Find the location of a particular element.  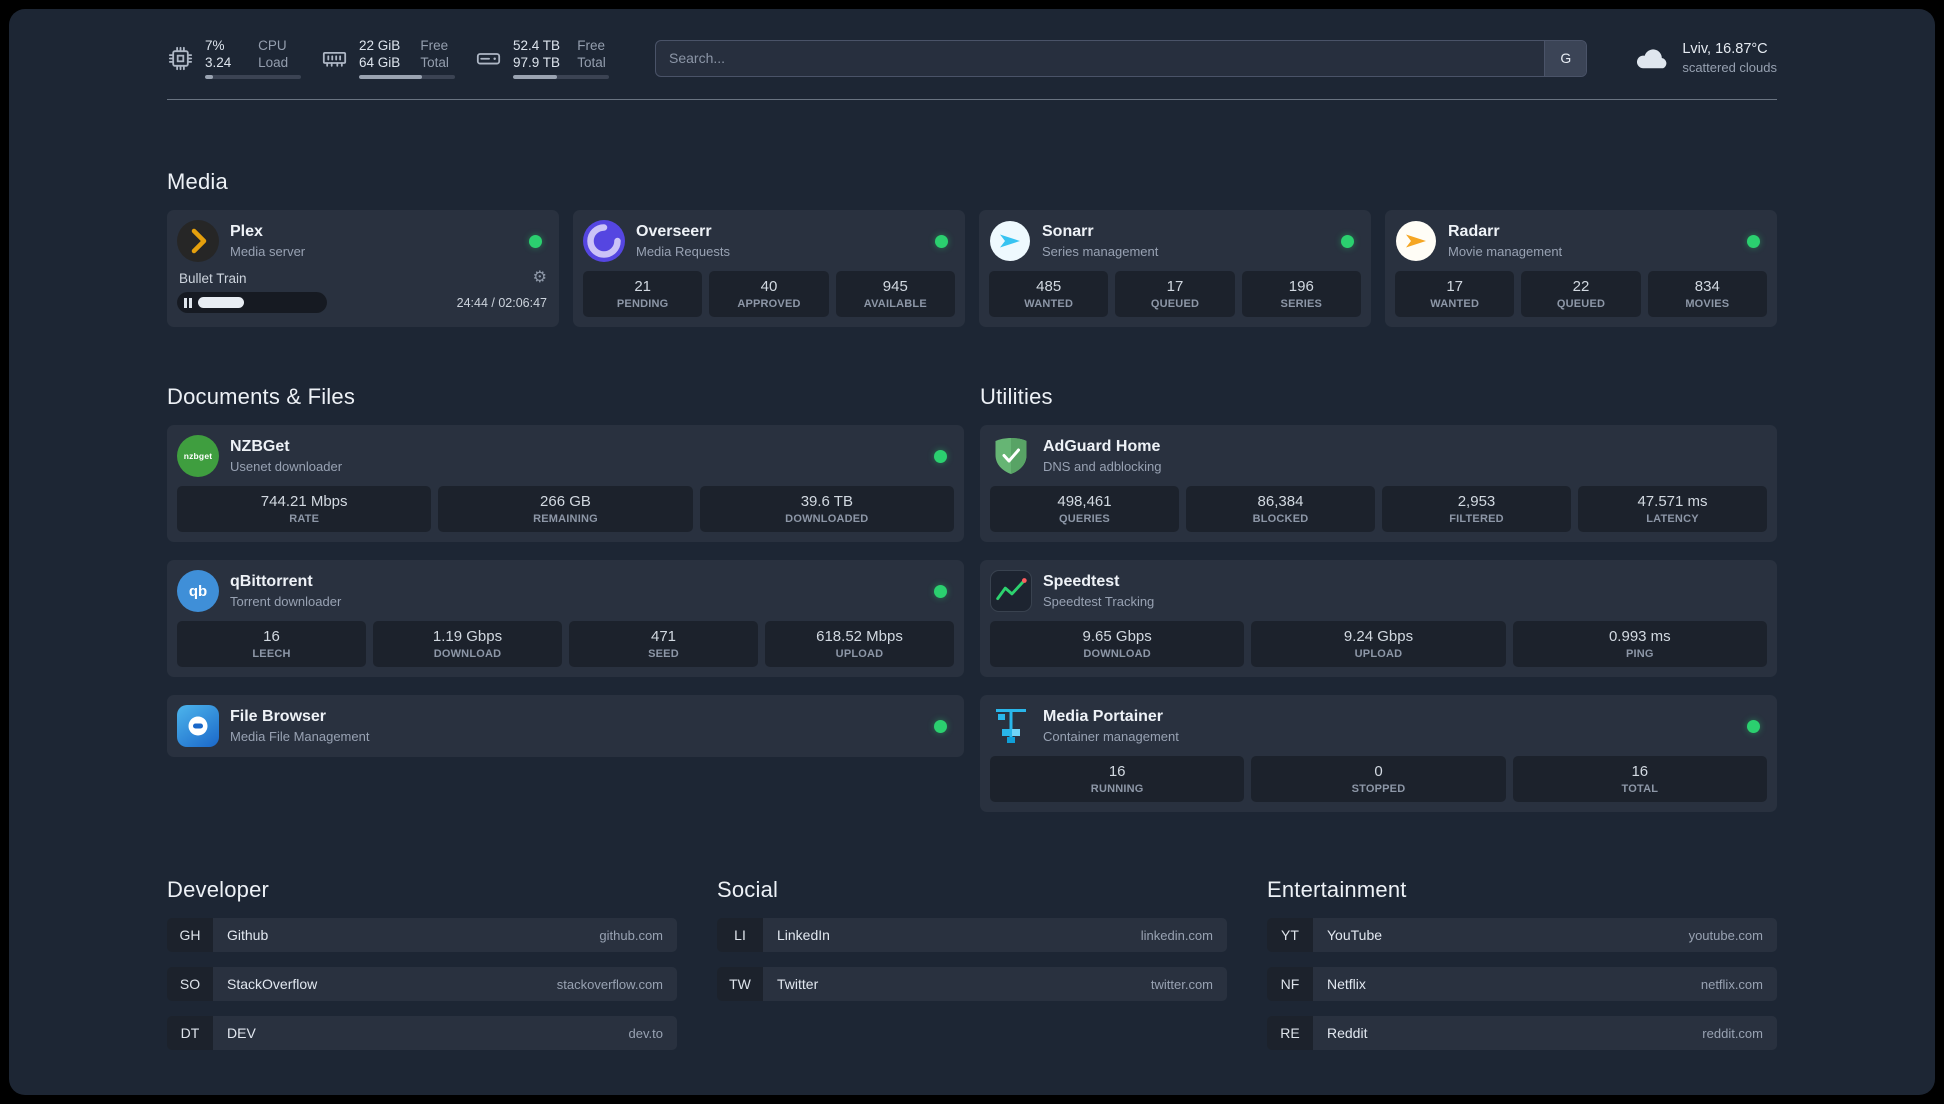

bookmark-name: Netflix is located at coordinates (1346, 984).